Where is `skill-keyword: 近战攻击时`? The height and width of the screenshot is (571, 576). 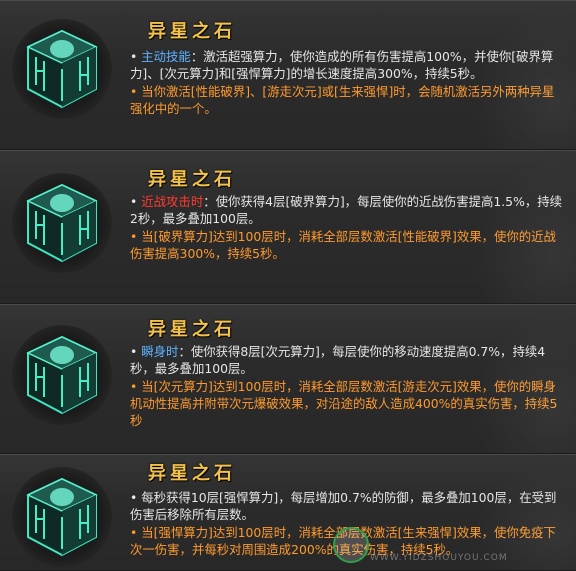
skill-keyword: 近战攻击时 is located at coordinates (172, 201).